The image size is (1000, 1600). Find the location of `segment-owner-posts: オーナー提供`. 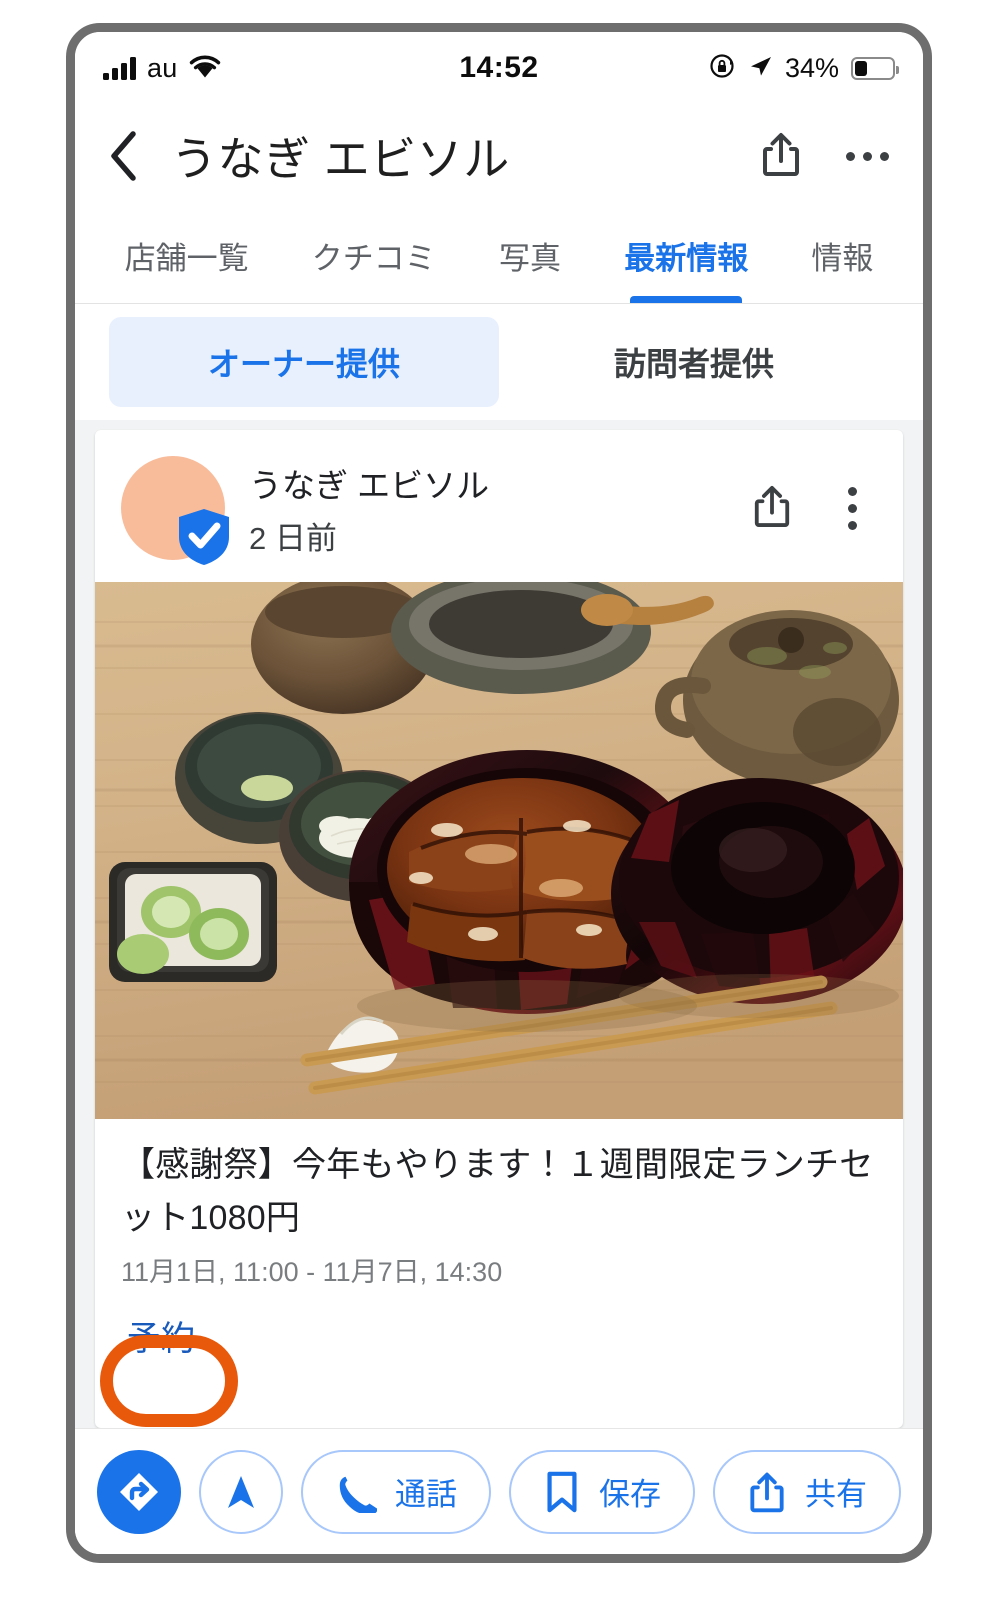

segment-owner-posts: オーナー提供 is located at coordinates (304, 362).